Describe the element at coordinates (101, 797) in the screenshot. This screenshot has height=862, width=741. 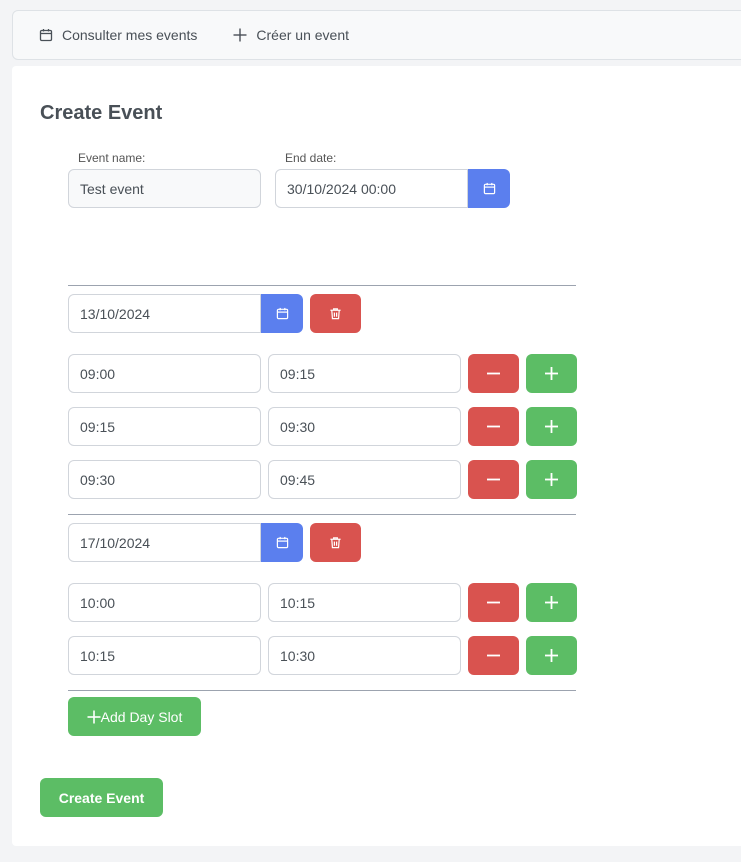
I see `create-event-button: Create Event` at that location.